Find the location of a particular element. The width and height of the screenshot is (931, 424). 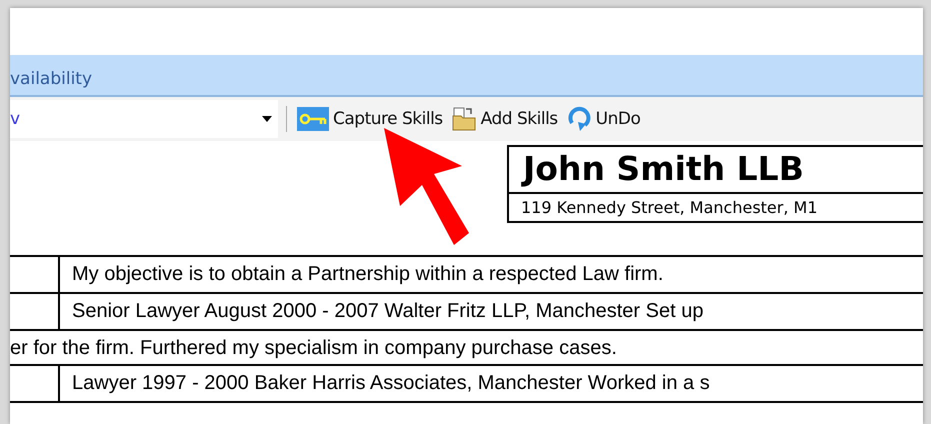

toolbar-button: UnDo is located at coordinates (603, 119).